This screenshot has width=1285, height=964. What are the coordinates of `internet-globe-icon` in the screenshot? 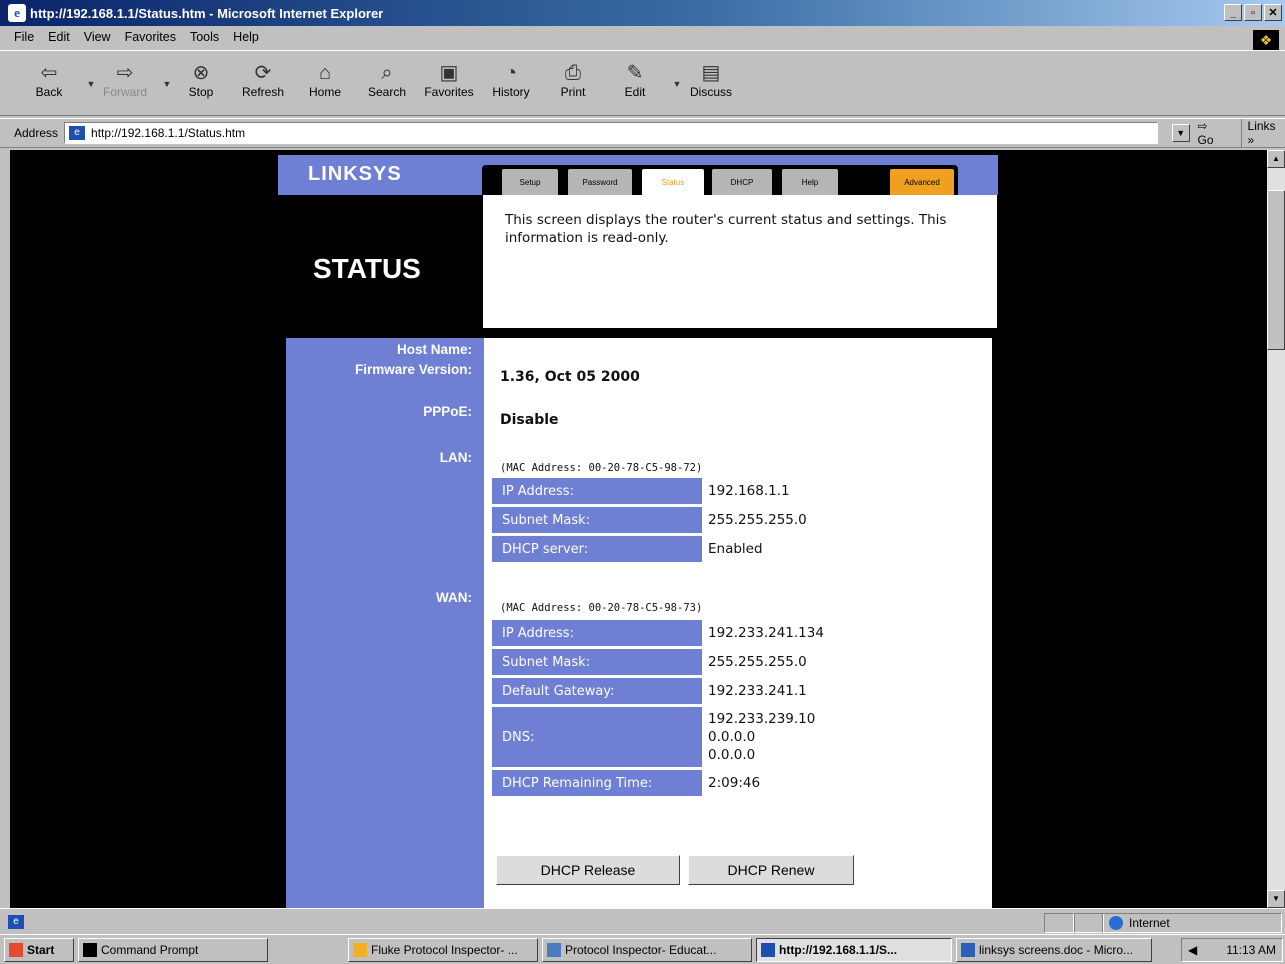 It's located at (1116, 923).